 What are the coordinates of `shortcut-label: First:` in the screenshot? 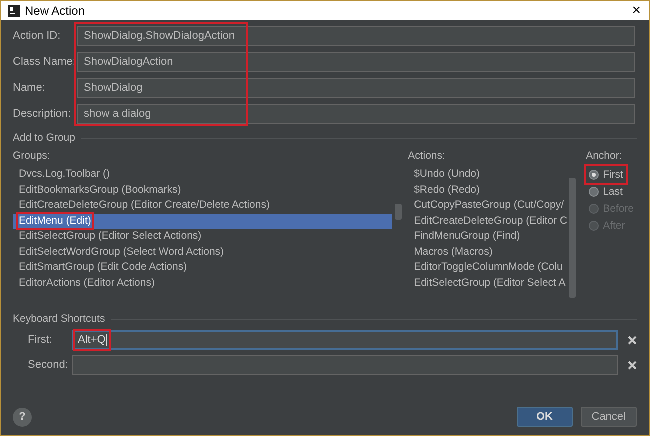 It's located at (41, 340).